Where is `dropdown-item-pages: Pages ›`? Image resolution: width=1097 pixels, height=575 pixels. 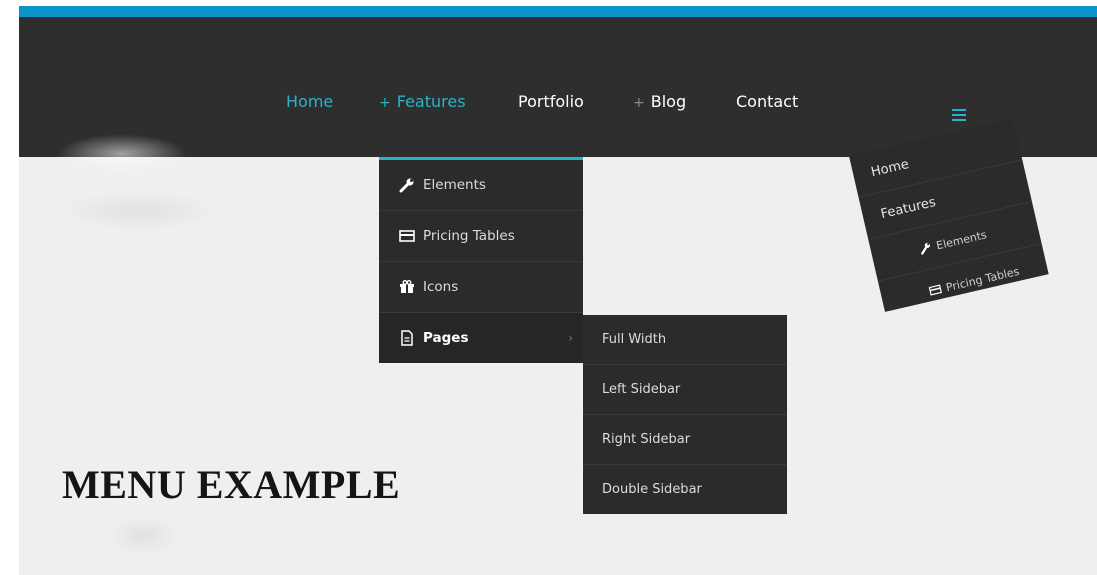
dropdown-item-pages: Pages › is located at coordinates (481, 338).